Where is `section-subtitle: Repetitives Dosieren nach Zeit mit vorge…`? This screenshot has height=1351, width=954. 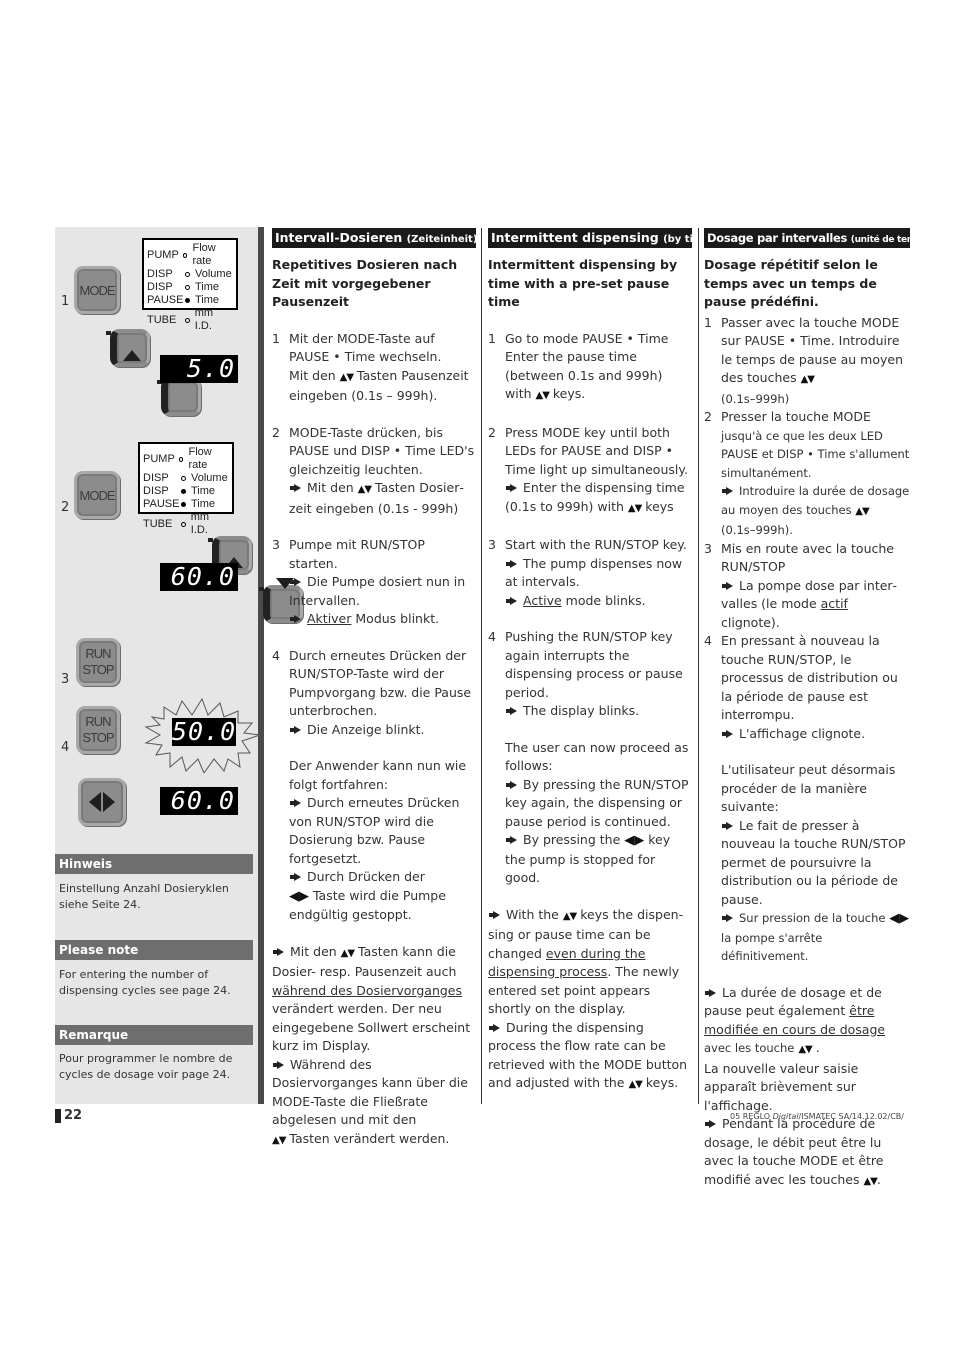
section-subtitle: Repetitives Dosieren nach Zeit mit vorge… is located at coordinates (365, 283).